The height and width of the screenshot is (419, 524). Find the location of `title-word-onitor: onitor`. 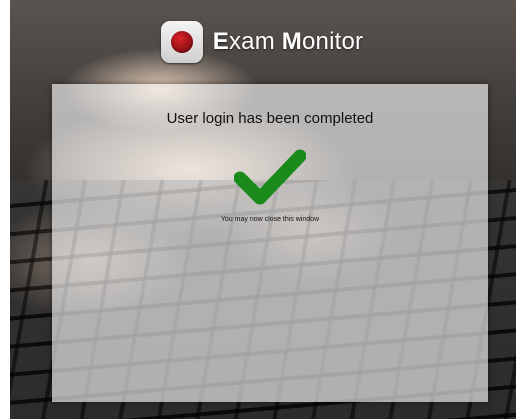

title-word-onitor: onitor is located at coordinates (333, 41).